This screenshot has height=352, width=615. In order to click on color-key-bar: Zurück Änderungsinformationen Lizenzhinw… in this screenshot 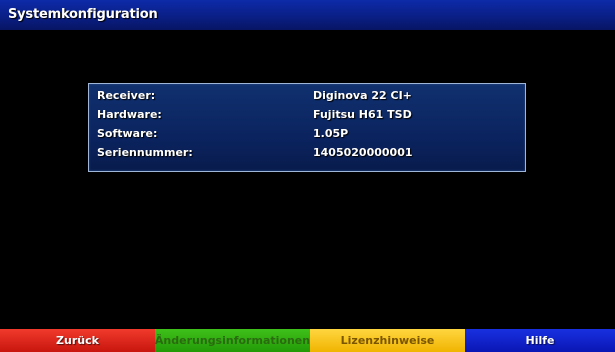, I will do `click(307, 340)`.